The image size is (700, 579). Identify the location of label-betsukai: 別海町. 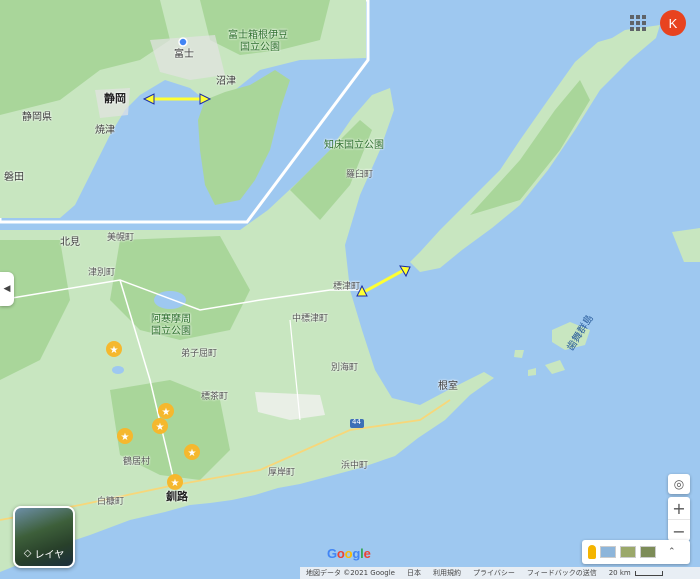
(345, 368).